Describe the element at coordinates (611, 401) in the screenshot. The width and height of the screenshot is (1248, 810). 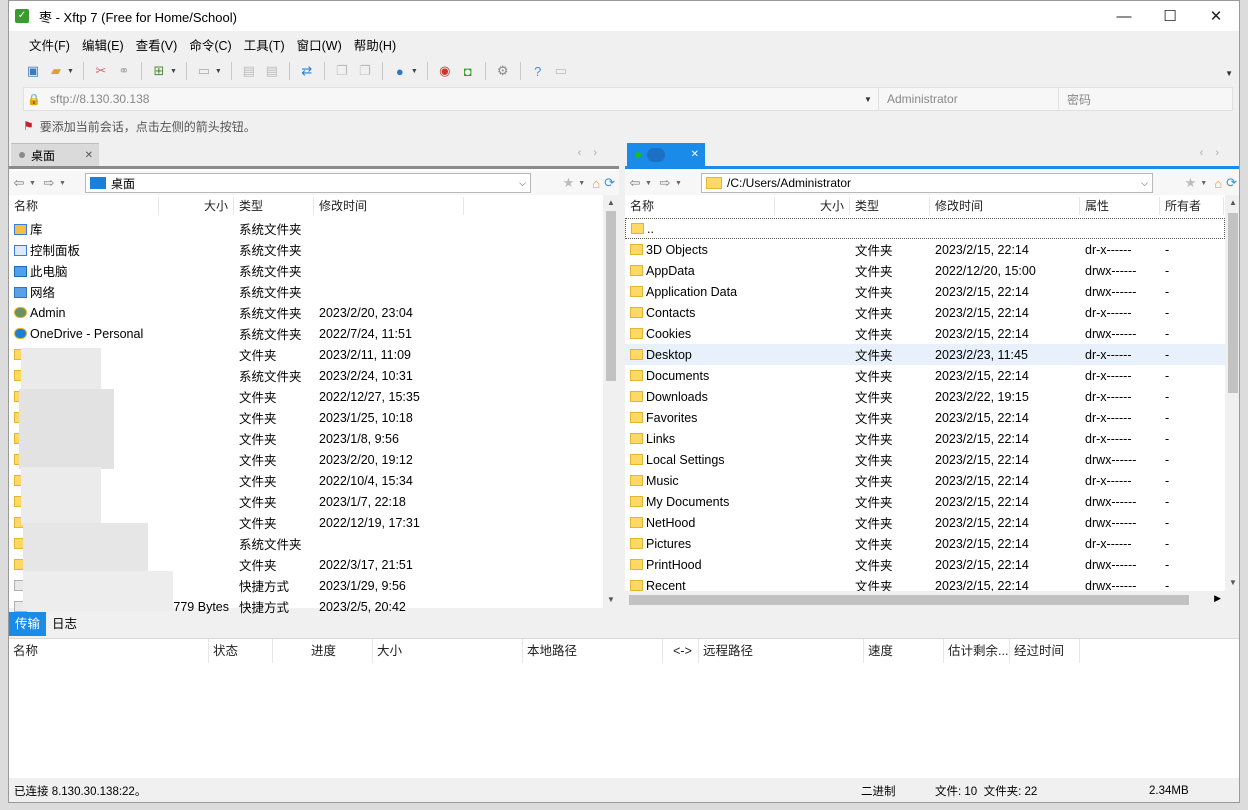
I see `local-vscroll: ▲ ▼` at that location.